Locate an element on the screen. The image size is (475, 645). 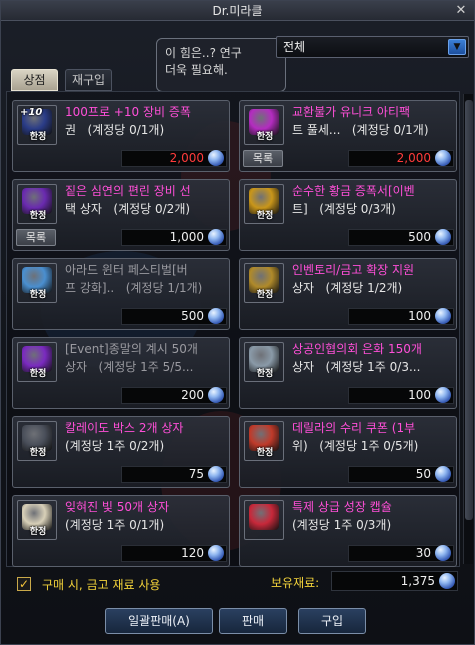
item-name-line: 잊혀진 빛 50개 상자 is located at coordinates (117, 507).